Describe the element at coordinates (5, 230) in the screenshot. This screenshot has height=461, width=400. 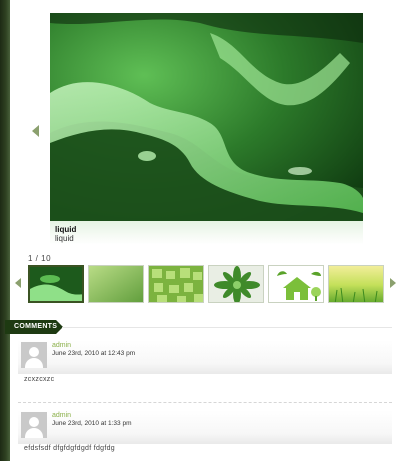
I see `left-edge-decoration` at that location.